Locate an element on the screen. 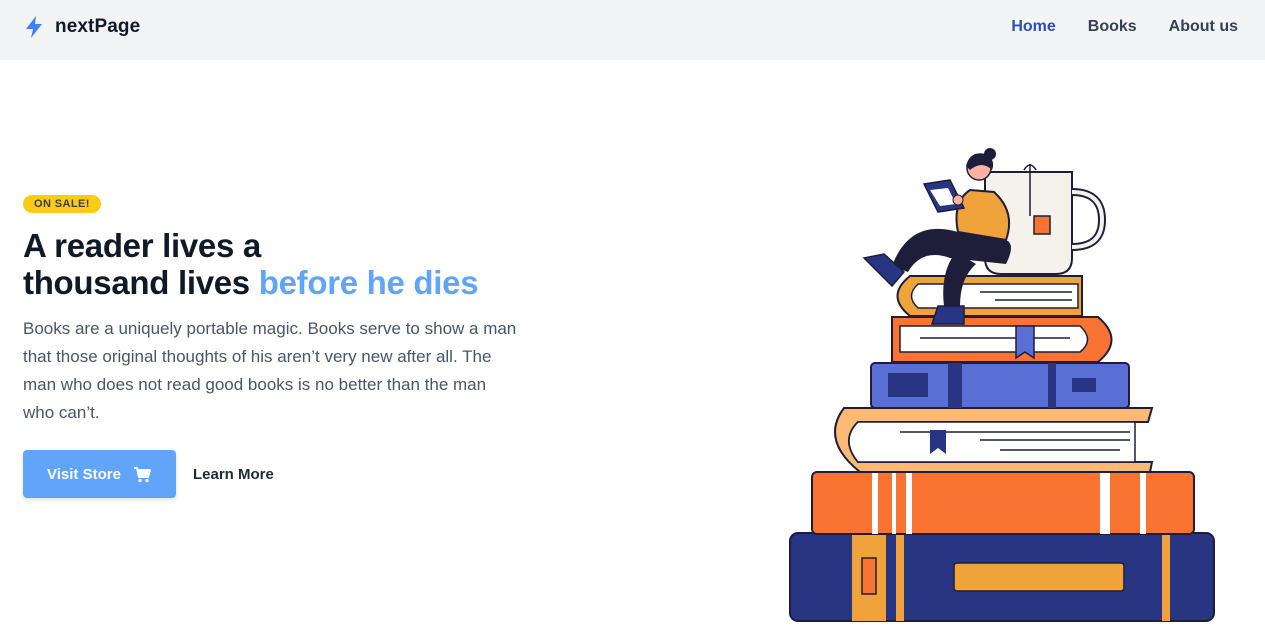 This screenshot has width=1265, height=633. book-orange-round is located at coordinates (1002, 339).